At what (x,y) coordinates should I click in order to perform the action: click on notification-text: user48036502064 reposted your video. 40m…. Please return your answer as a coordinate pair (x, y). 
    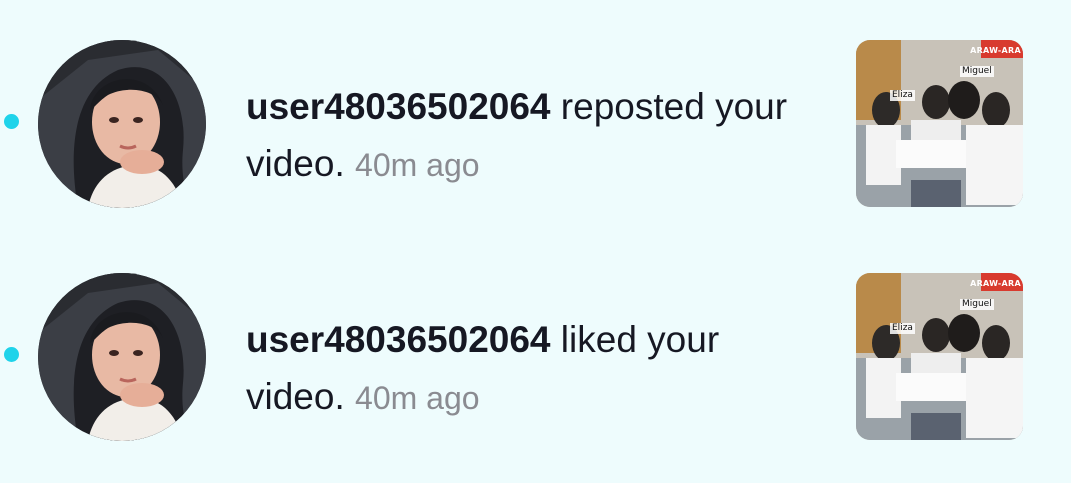
    Looking at the image, I should click on (531, 136).